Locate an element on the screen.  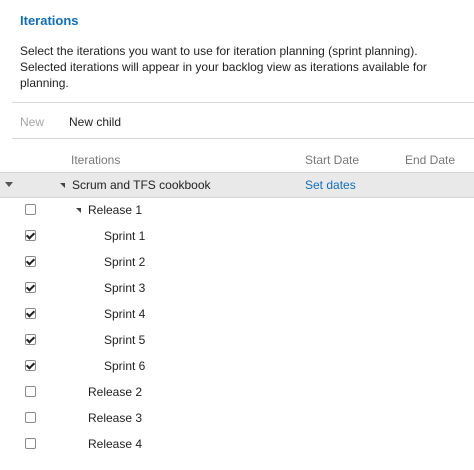
iteration-label: Sprint 5 is located at coordinates (125, 340).